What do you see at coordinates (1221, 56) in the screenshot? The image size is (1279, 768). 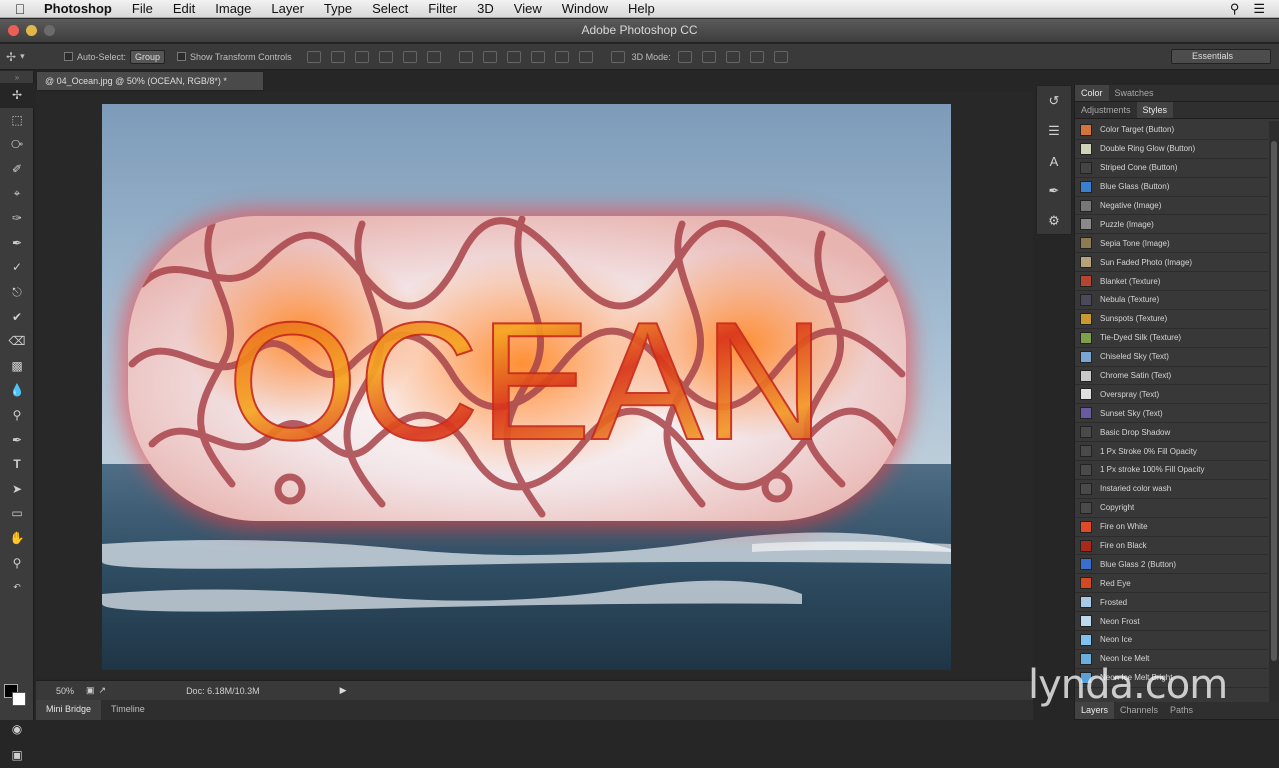 I see `workspace-switcher: Essentials` at bounding box center [1221, 56].